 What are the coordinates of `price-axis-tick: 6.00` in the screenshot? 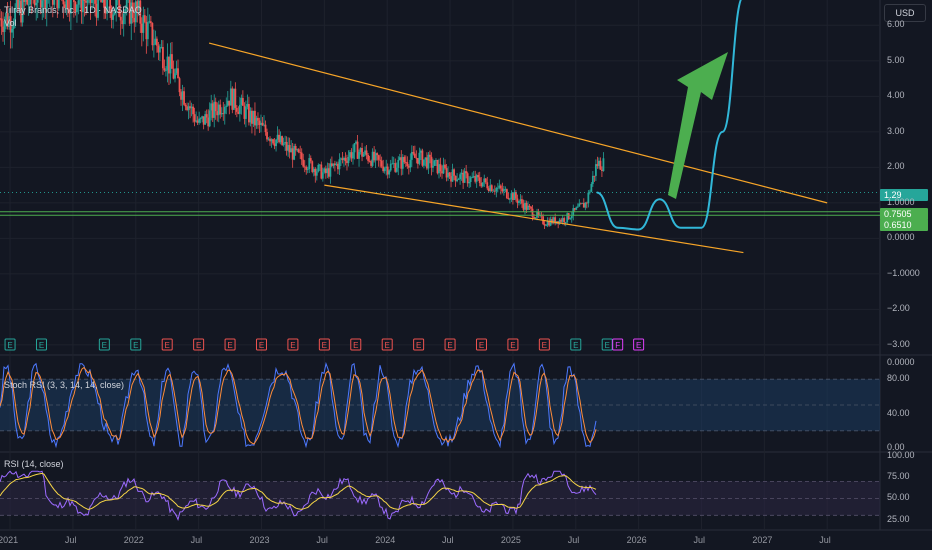 It's located at (896, 24).